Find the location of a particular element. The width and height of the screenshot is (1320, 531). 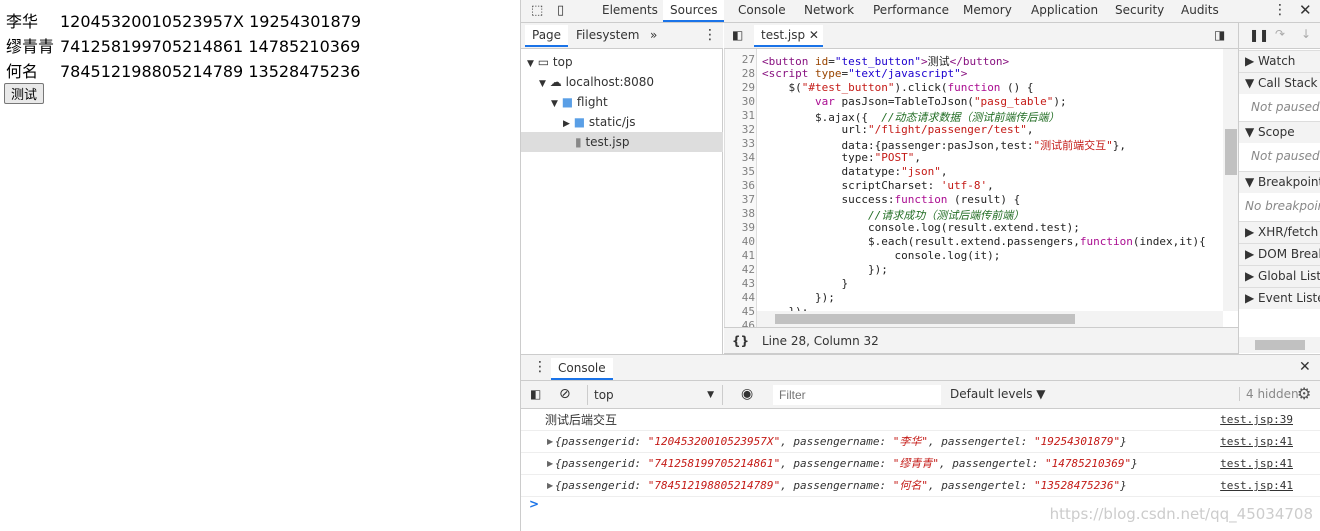

line-number: 33 is located at coordinates (740, 143).